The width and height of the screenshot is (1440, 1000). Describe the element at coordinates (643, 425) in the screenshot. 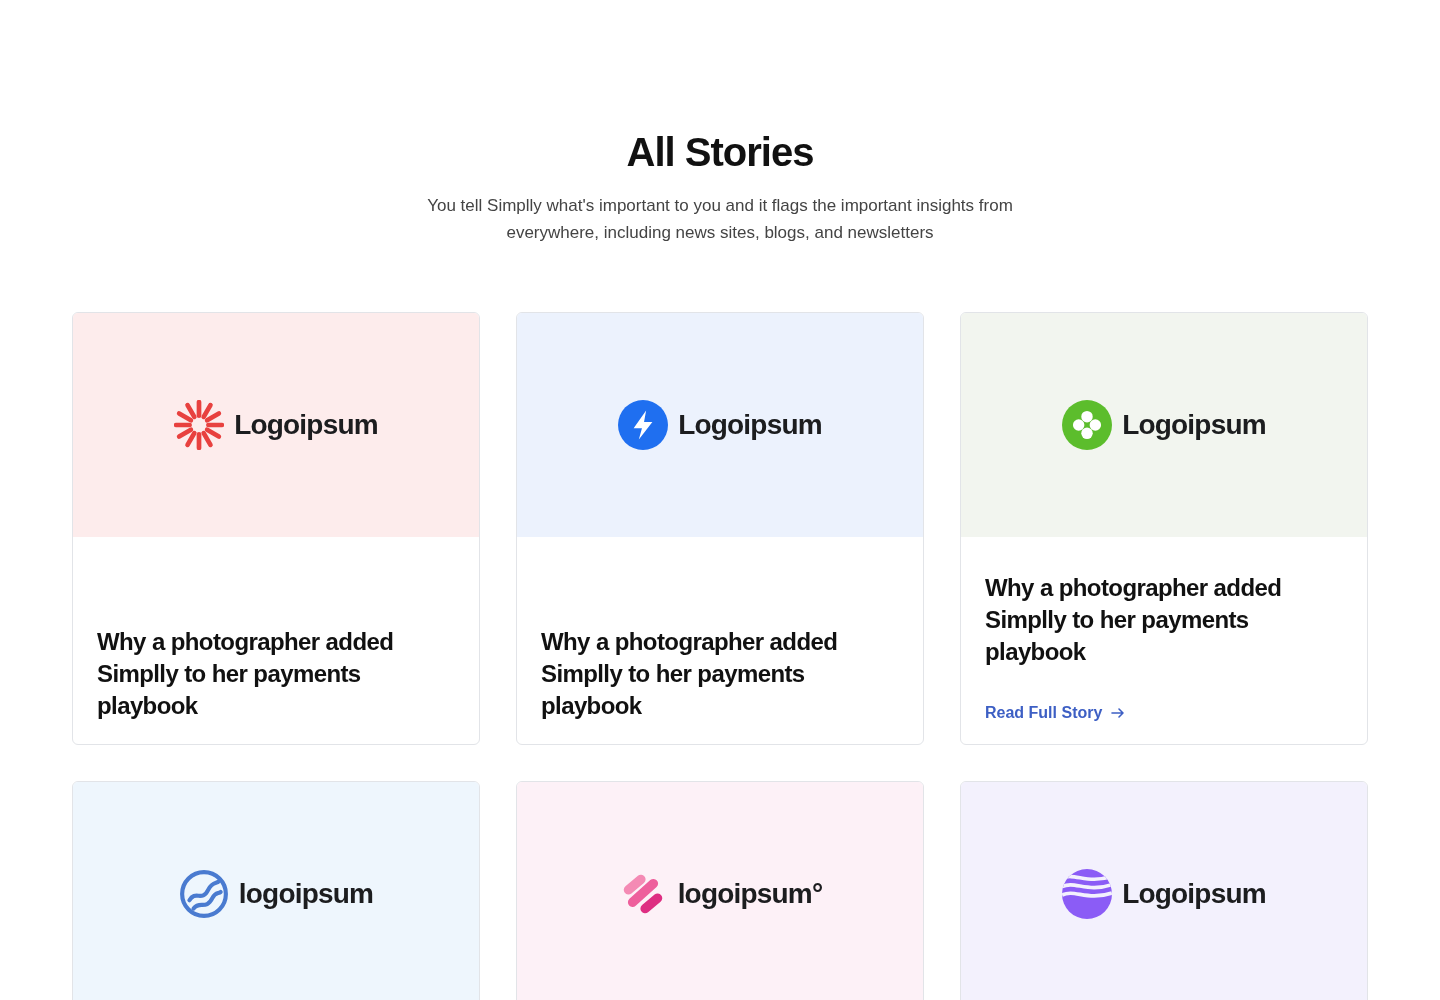

I see `lightning-icon` at that location.